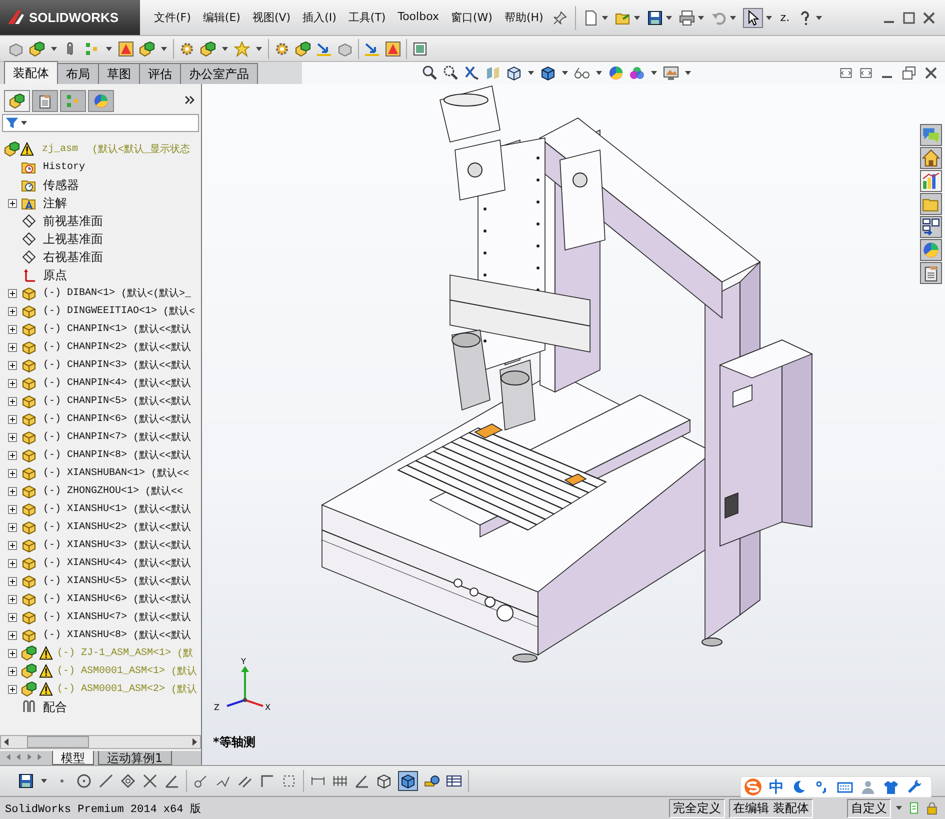 Image resolution: width=945 pixels, height=819 pixels. Describe the element at coordinates (687, 18) in the screenshot. I see `printer-icon` at that location.